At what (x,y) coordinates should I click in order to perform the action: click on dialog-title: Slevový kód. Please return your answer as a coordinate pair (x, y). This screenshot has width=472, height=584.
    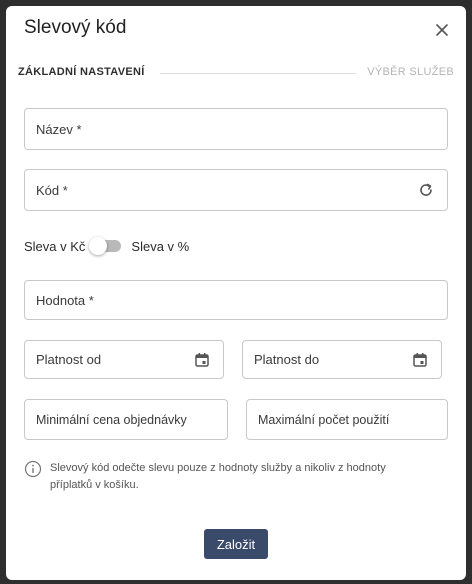
    Looking at the image, I should click on (75, 27).